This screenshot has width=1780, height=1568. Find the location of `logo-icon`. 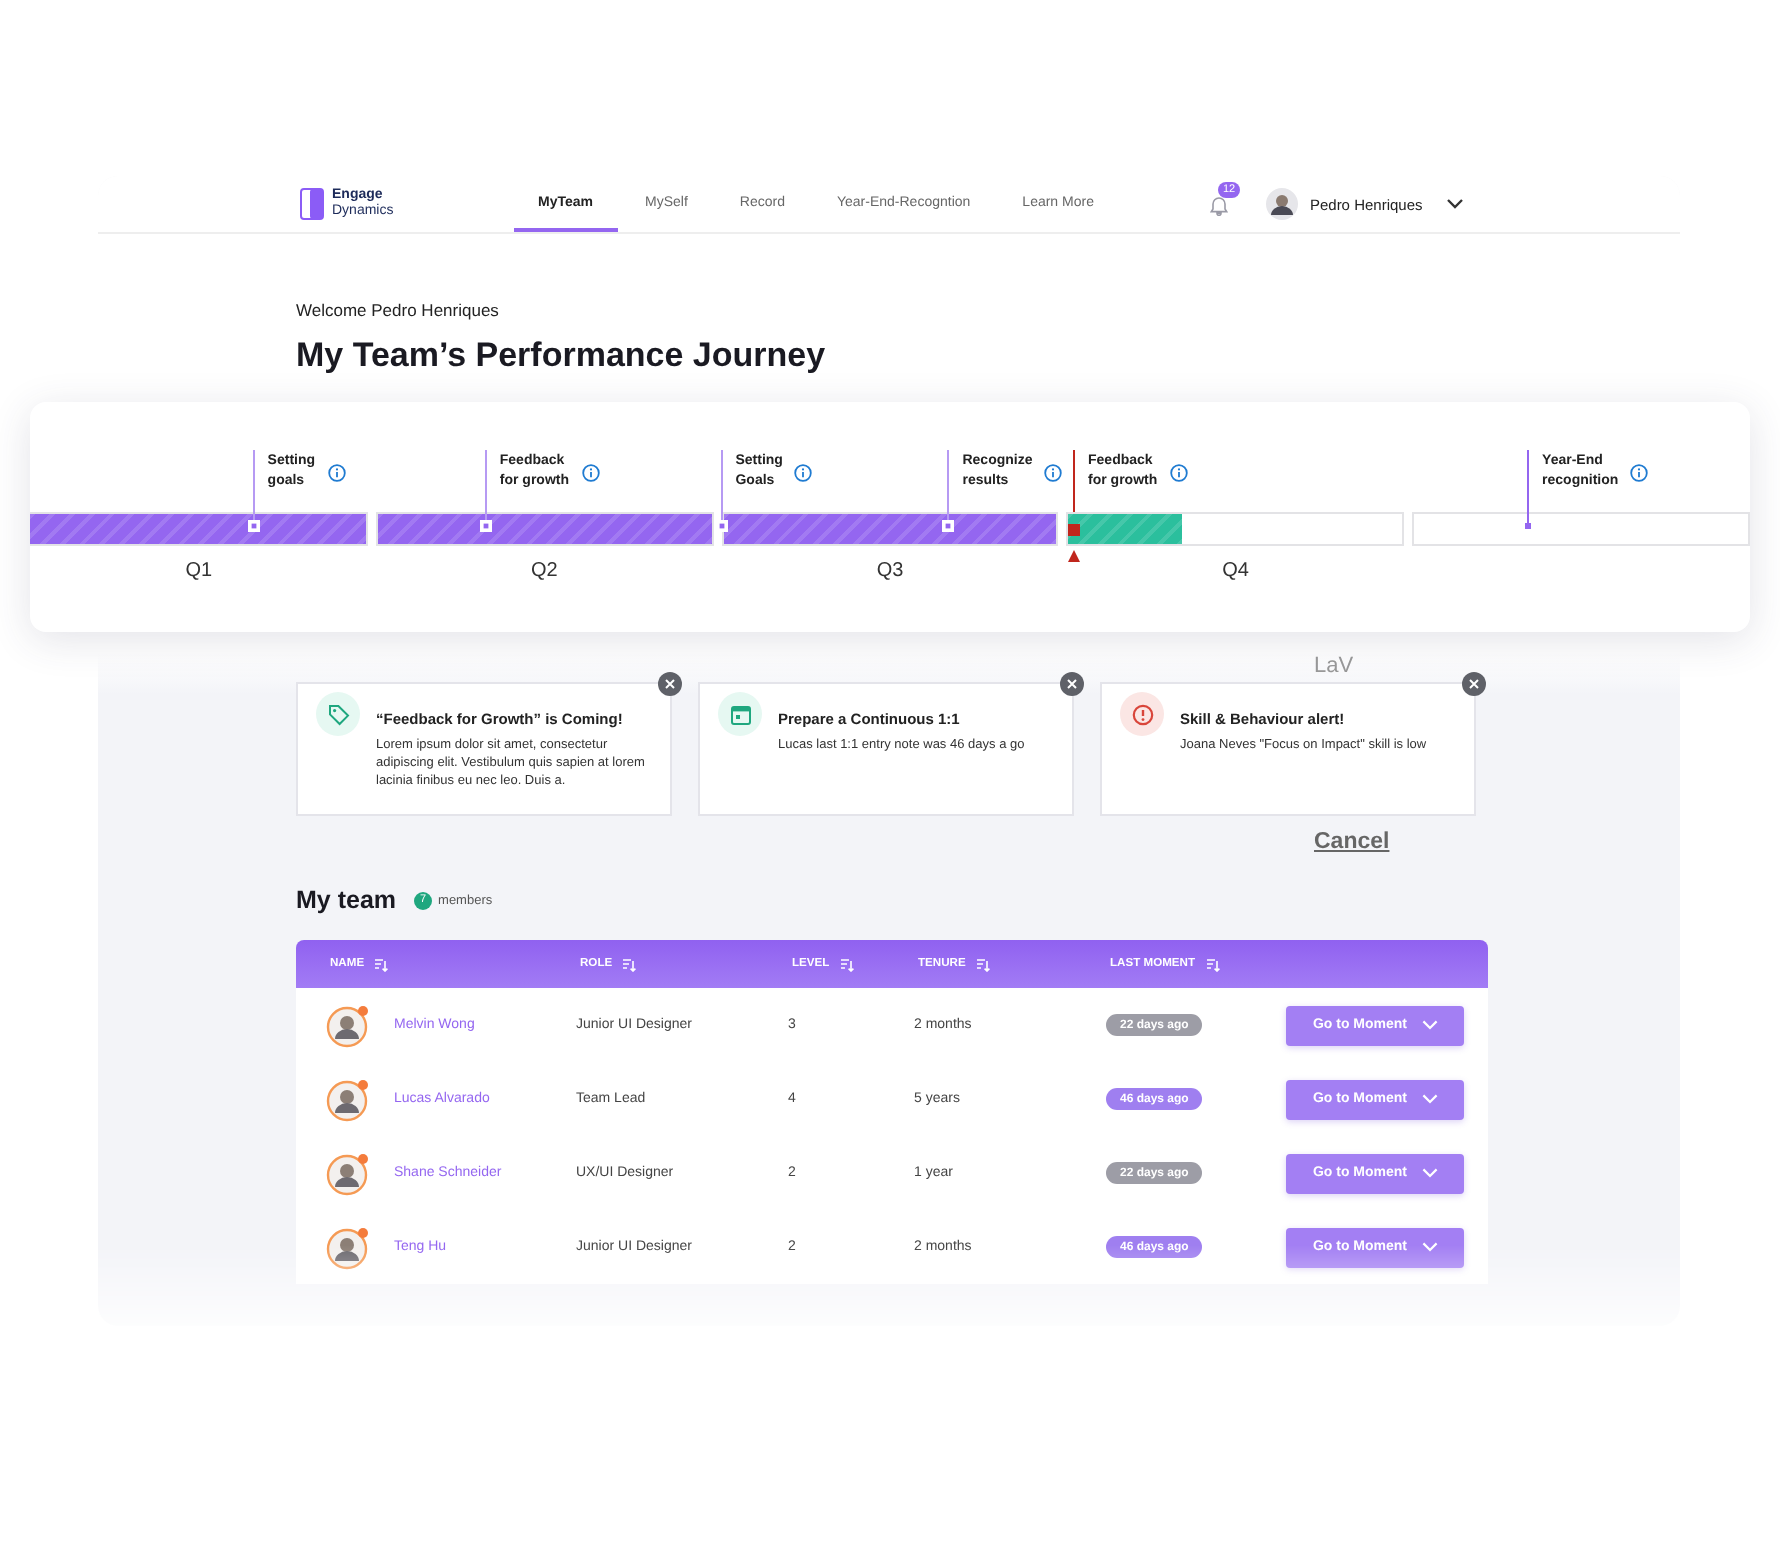

logo-icon is located at coordinates (312, 204).